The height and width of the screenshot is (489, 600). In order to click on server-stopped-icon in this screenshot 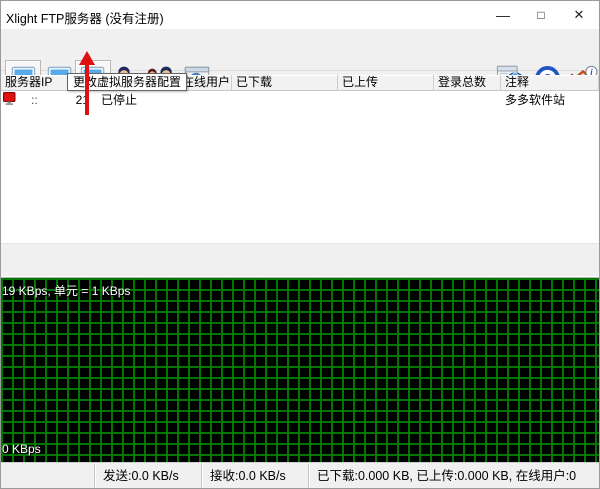, I will do `click(10, 100)`.